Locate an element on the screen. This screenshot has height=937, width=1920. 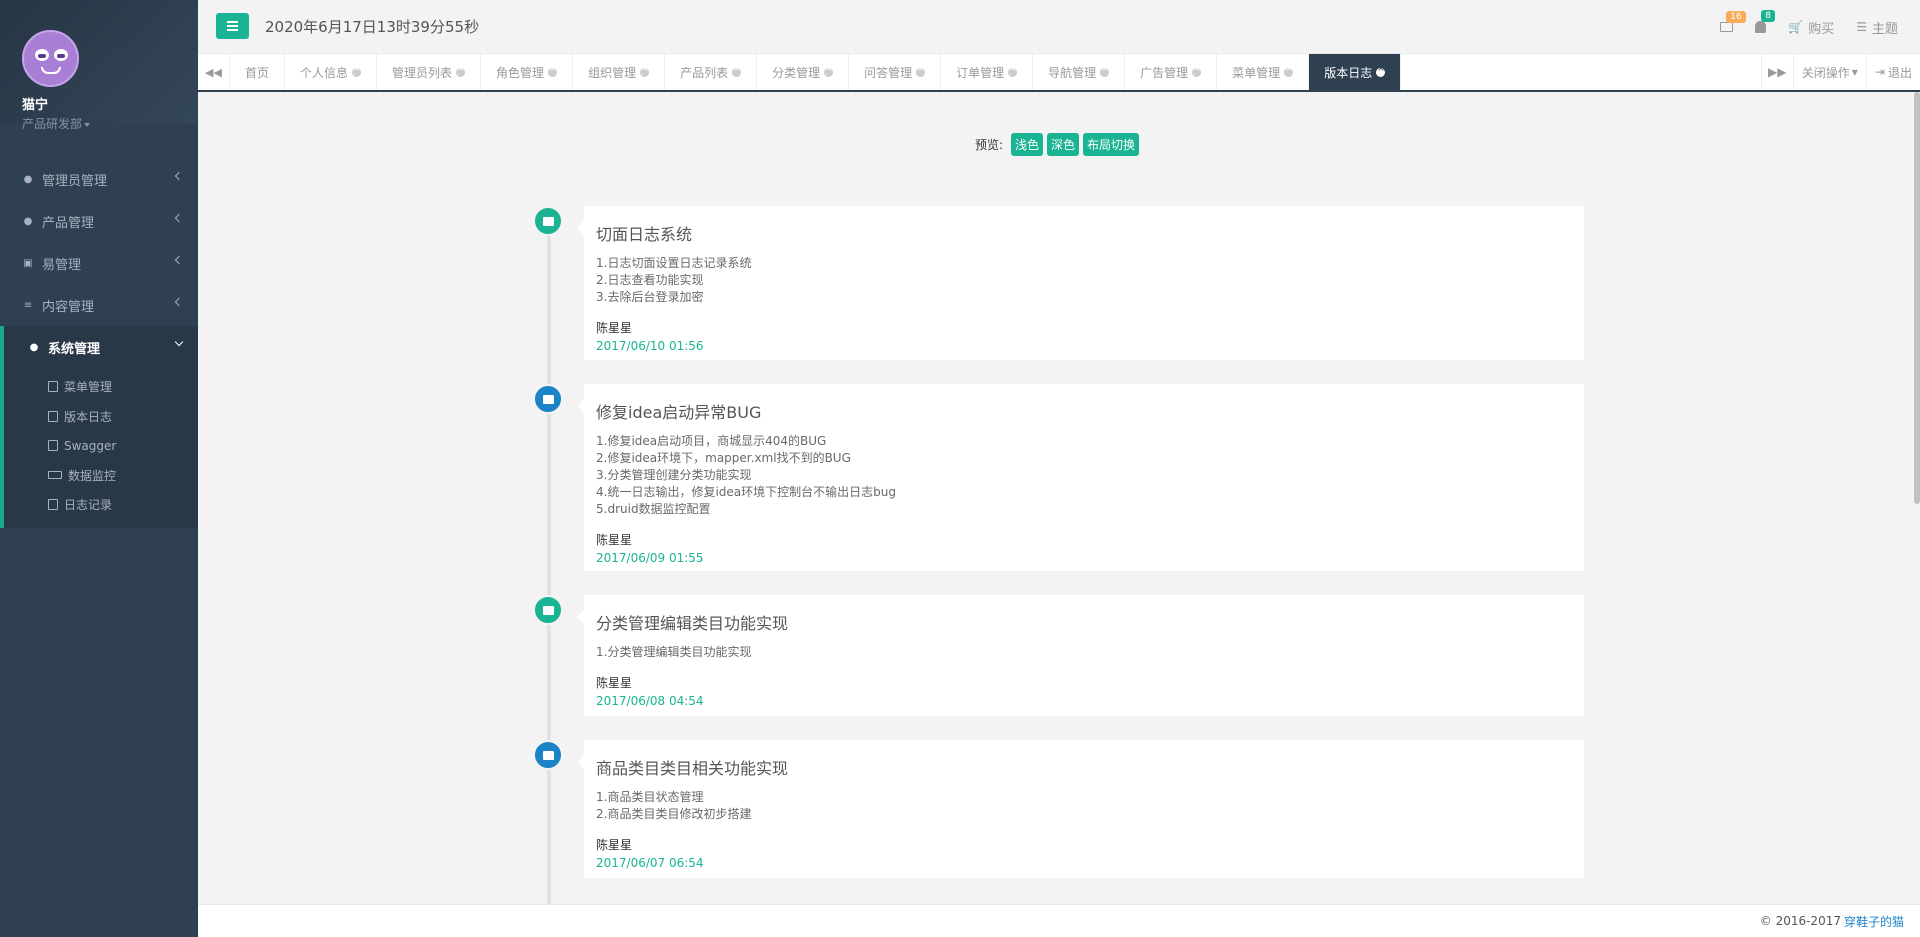
current-datetime: 2020年6月17日13时39分55秒 is located at coordinates (372, 27).